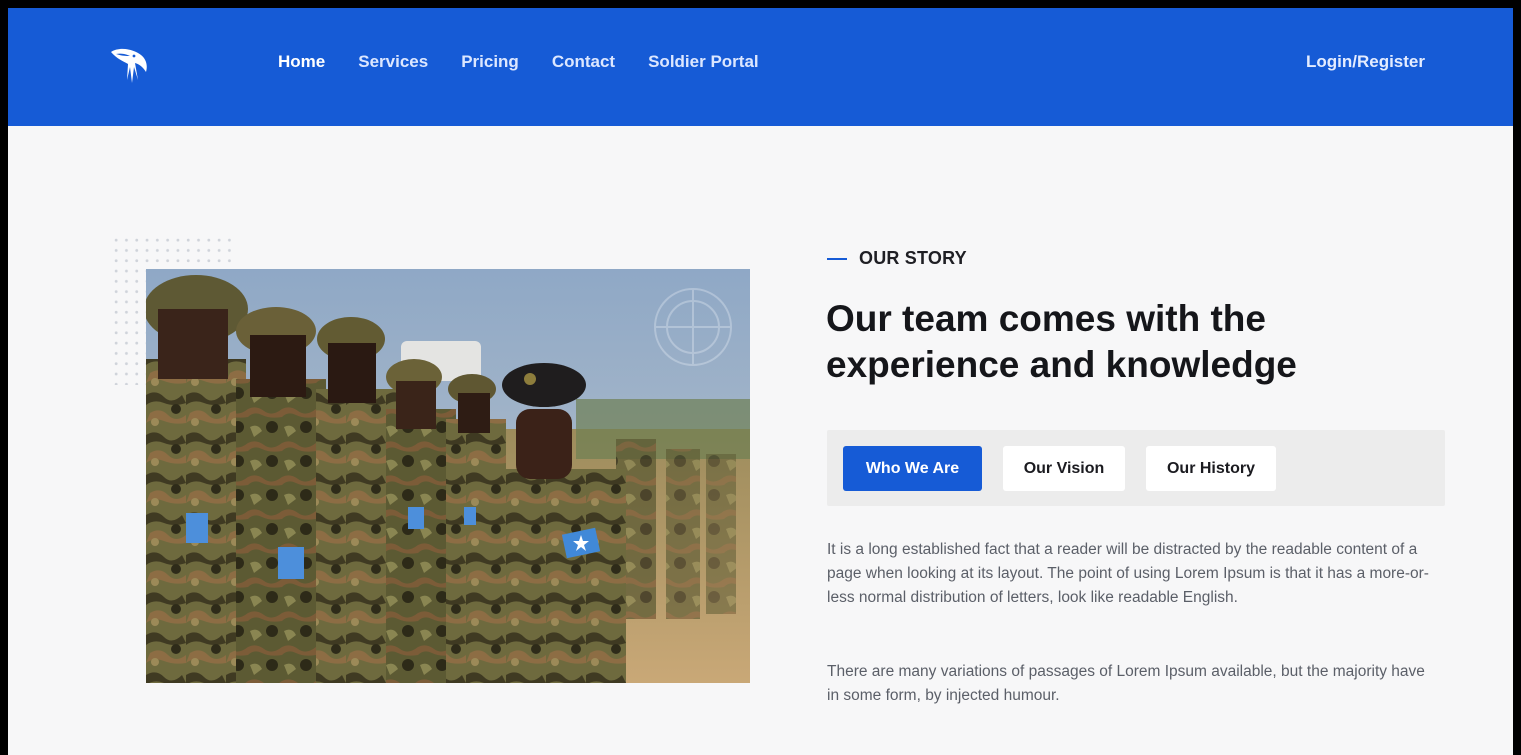 This screenshot has width=1521, height=755. I want to click on tab-who-we-are: Who We Are, so click(912, 468).